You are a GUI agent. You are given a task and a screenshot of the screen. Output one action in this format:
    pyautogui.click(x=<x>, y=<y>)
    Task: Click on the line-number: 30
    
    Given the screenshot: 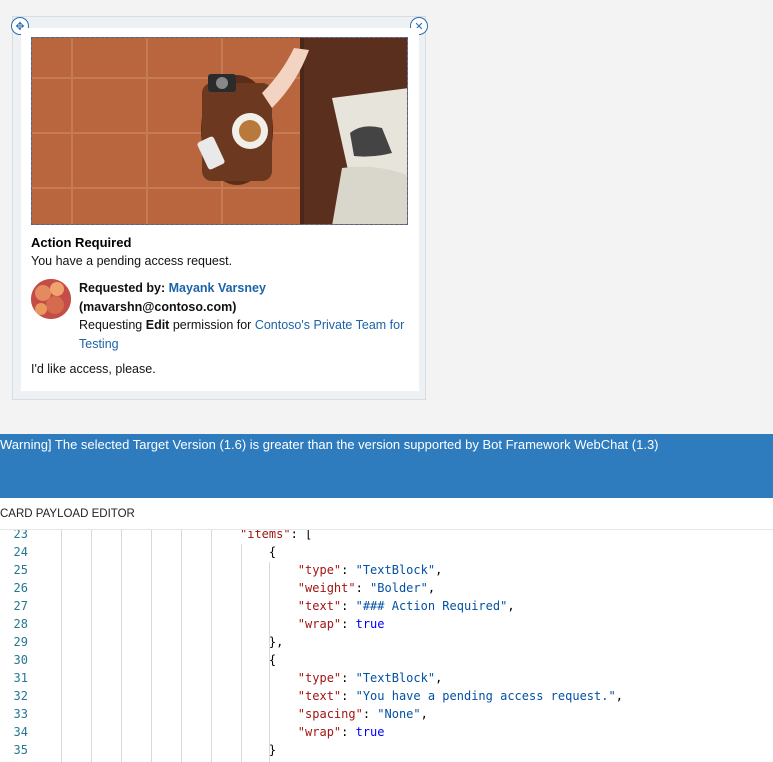 What is the action you would take?
    pyautogui.click(x=20, y=660)
    